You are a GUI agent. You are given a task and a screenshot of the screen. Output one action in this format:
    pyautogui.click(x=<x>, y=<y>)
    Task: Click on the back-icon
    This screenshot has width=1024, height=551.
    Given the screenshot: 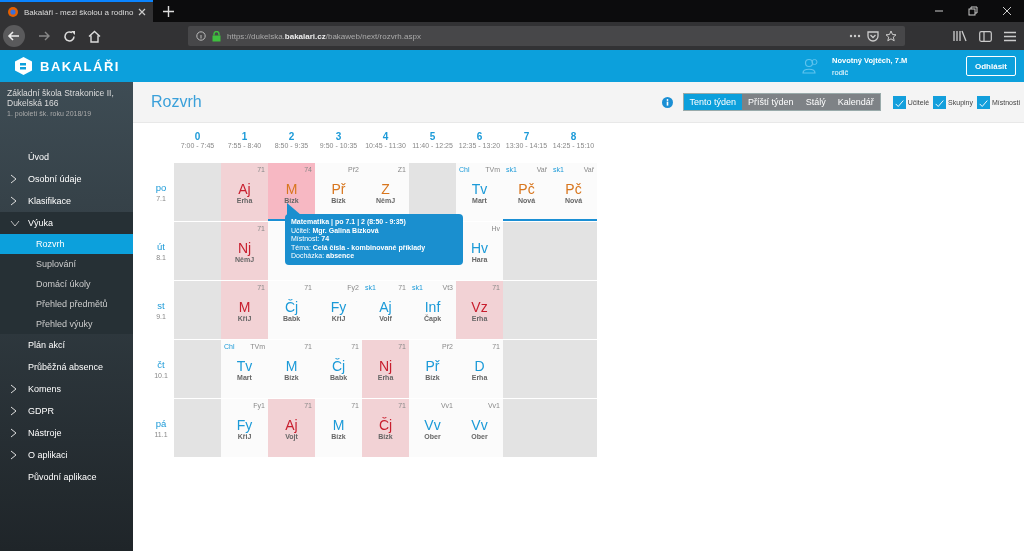 What is the action you would take?
    pyautogui.click(x=14, y=36)
    